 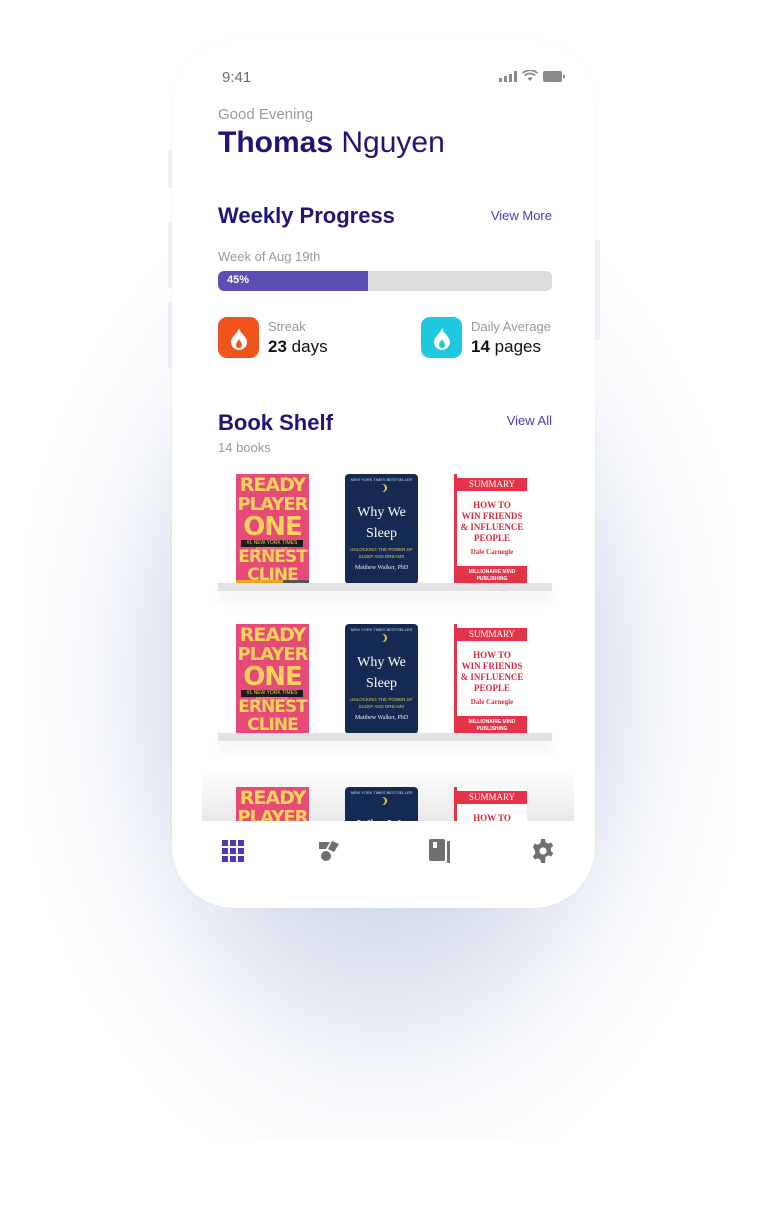 What do you see at coordinates (272, 724) in the screenshot?
I see `book-author-line: CLINE` at bounding box center [272, 724].